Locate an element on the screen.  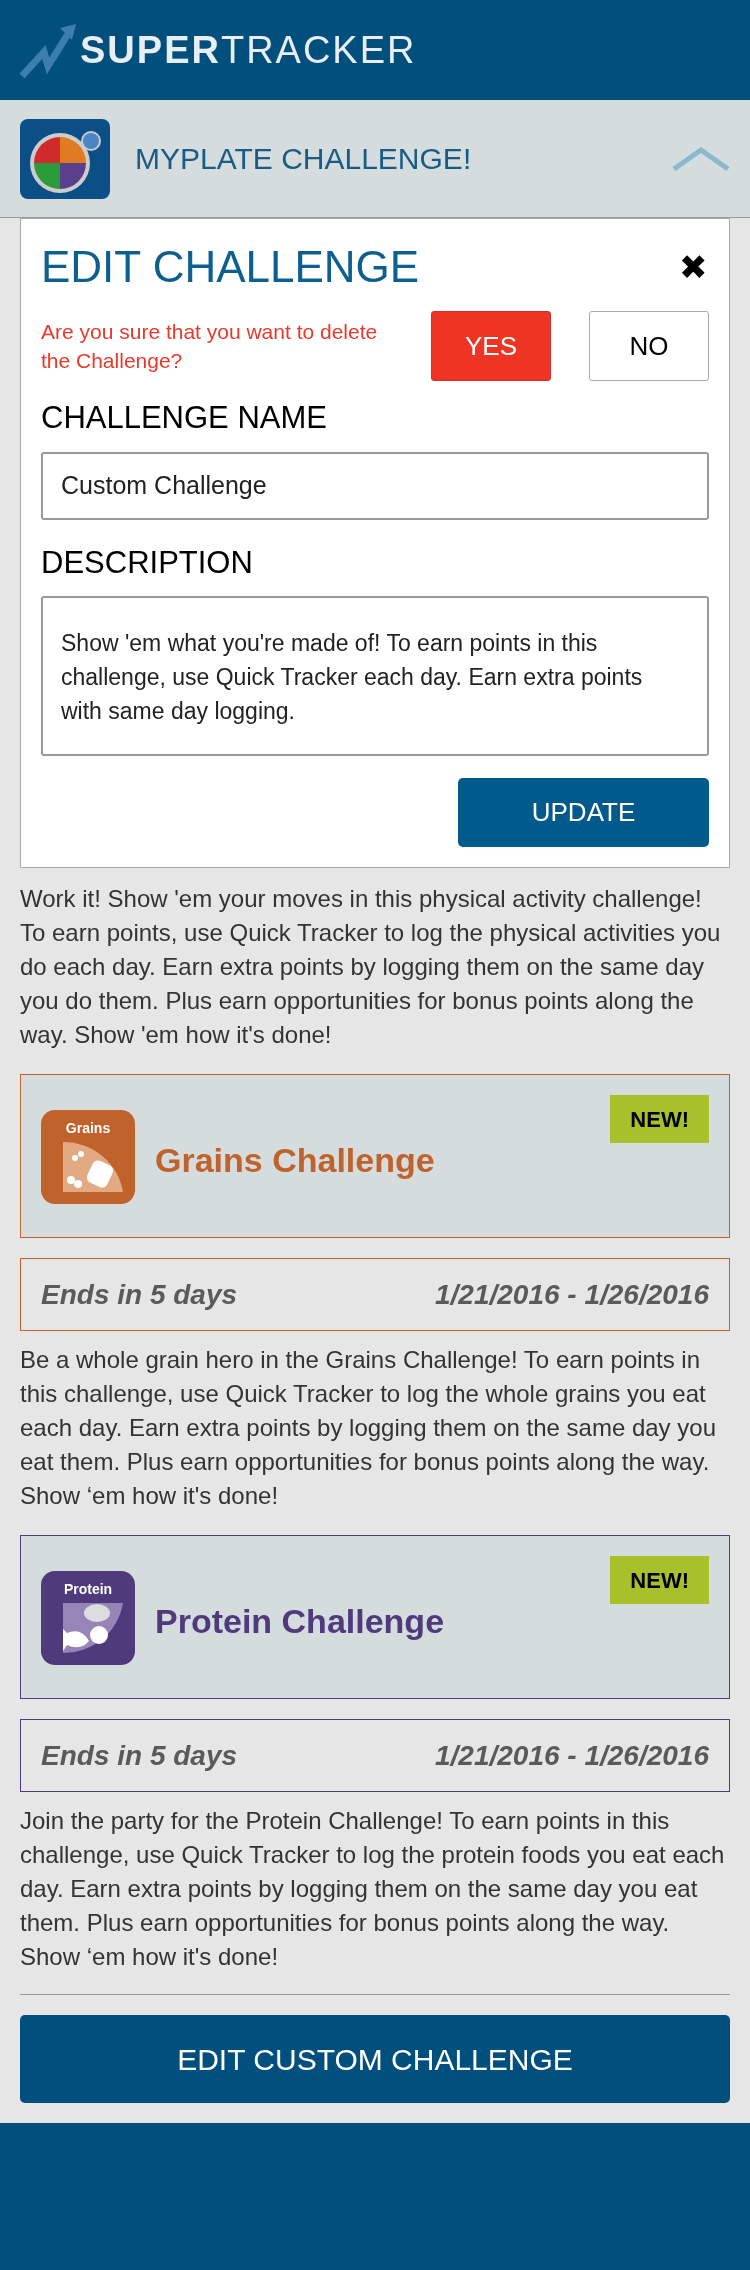
no-button: NO is located at coordinates (649, 346).